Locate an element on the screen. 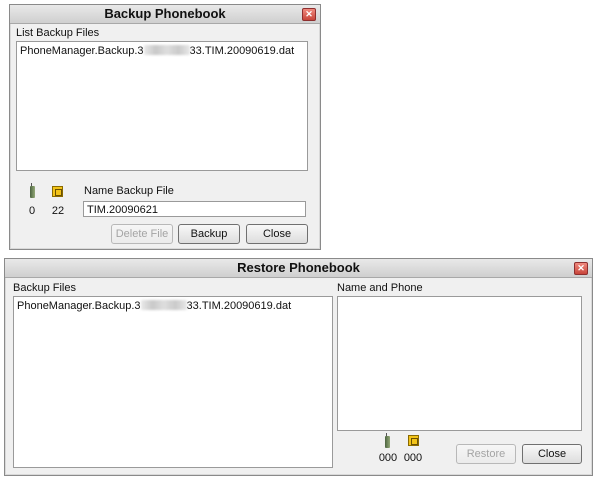  name-backup-file-label: Name Backup File is located at coordinates (129, 191).